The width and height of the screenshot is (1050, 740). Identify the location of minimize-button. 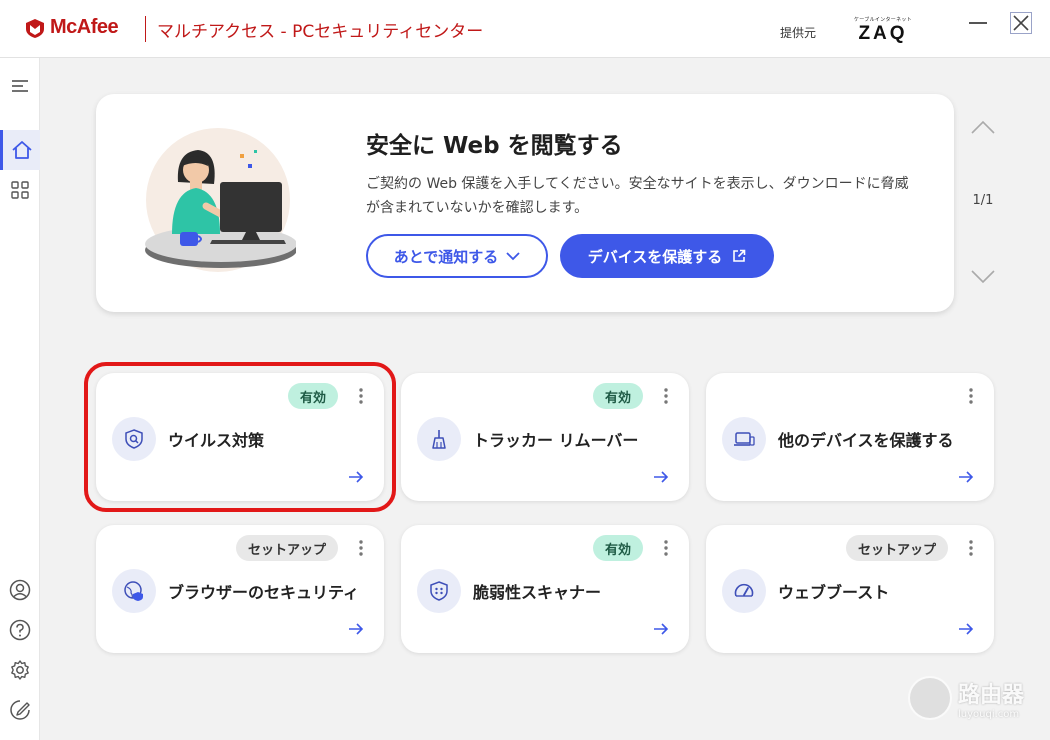
(978, 23).